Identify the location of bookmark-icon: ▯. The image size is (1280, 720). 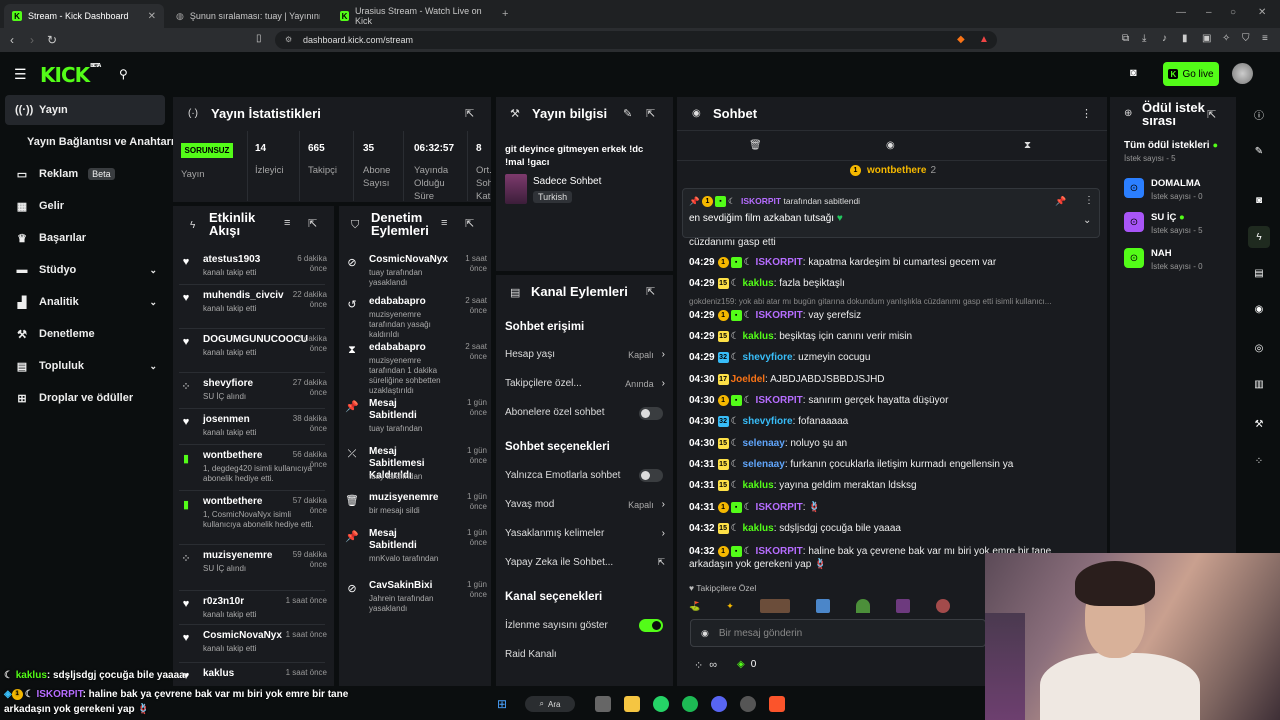
(259, 38).